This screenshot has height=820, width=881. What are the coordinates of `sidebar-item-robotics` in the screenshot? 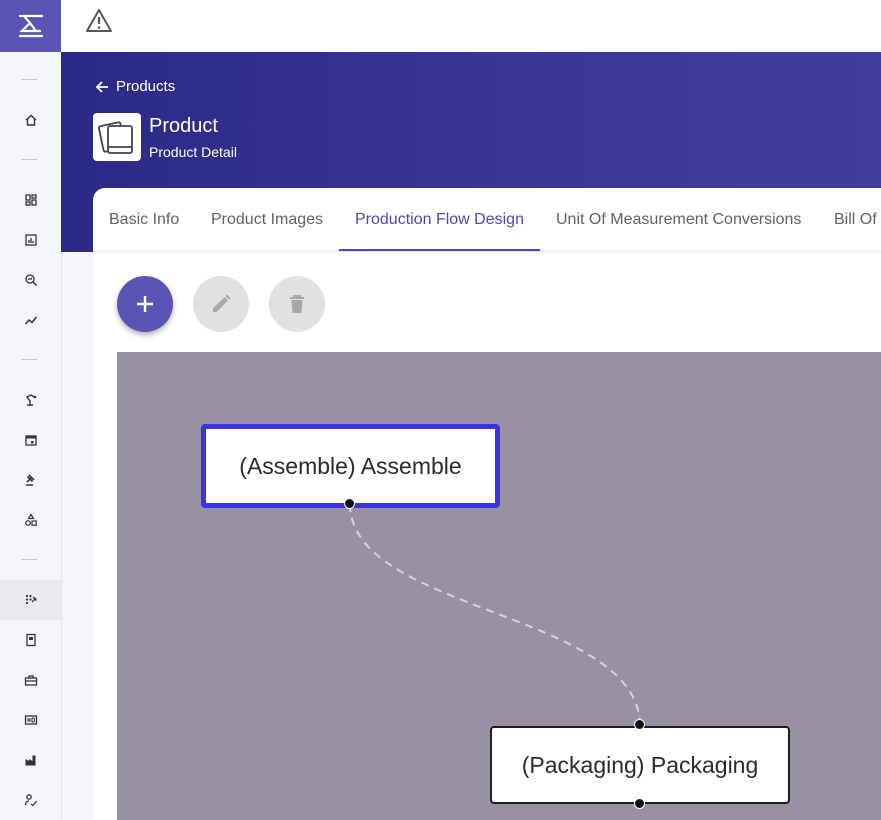 It's located at (30, 400).